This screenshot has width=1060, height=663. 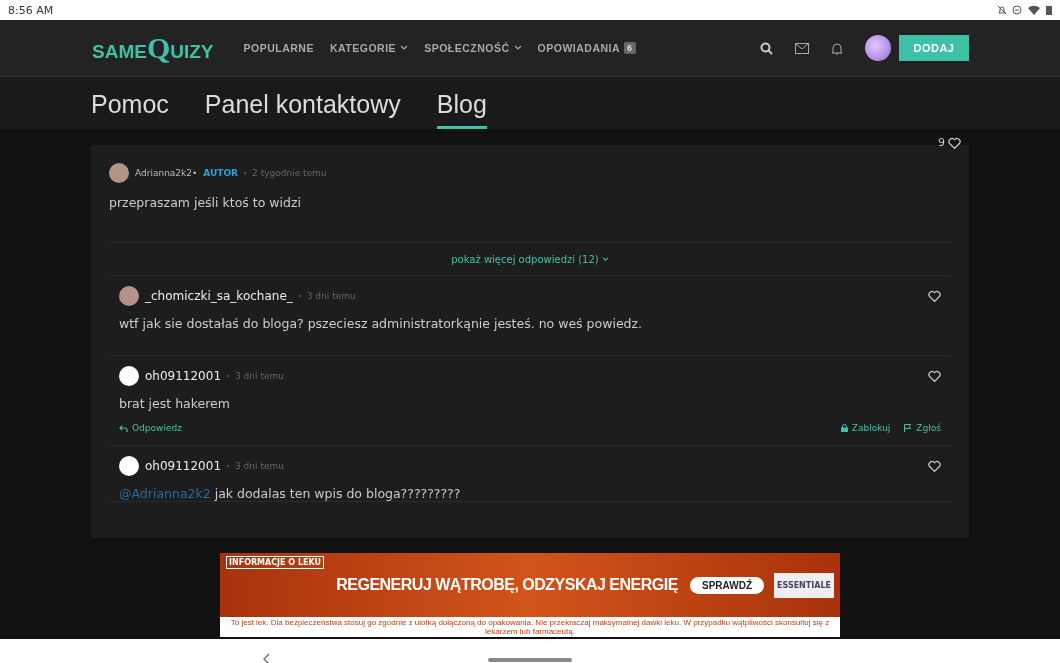 What do you see at coordinates (205, 202) in the screenshot?
I see `comment-text: przepraszam jeśli ktoś to widzi` at bounding box center [205, 202].